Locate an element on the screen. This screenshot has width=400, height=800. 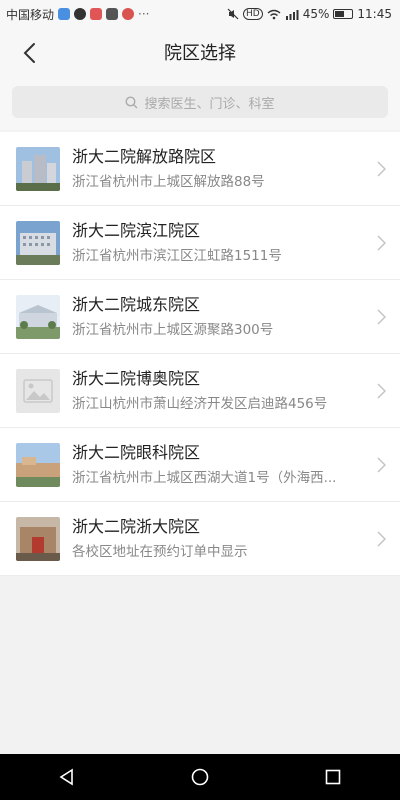
message-icon is located at coordinates (80, 14).